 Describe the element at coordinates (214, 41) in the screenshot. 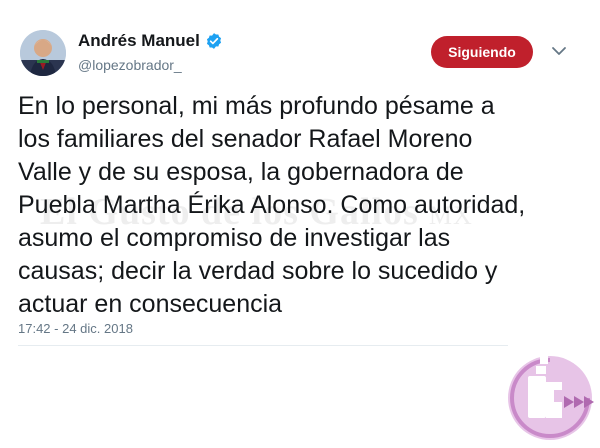

I see `verified-badge-icon` at that location.